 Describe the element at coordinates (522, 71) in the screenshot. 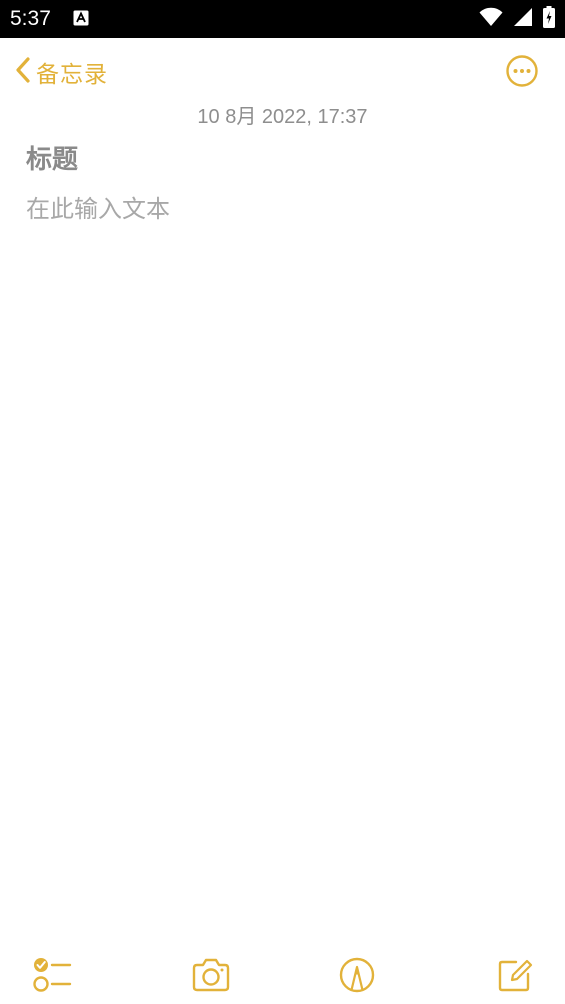

I see `more-options-button` at that location.